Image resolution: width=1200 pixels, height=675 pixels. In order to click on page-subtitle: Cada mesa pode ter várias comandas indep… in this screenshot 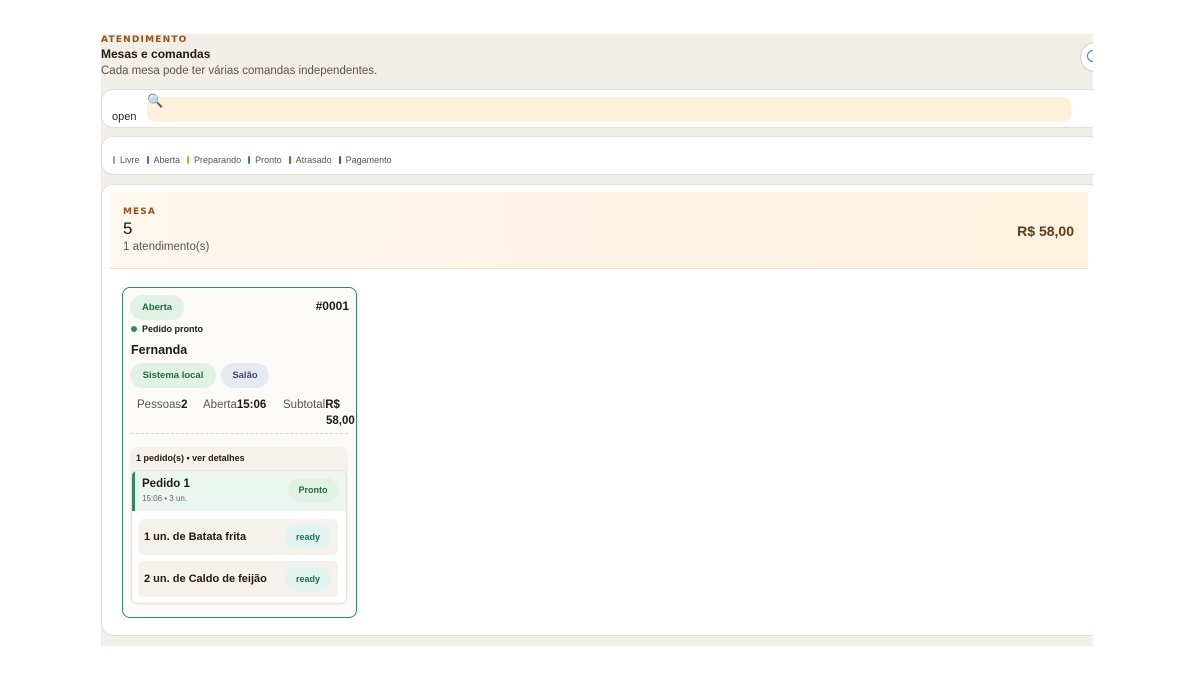, I will do `click(239, 71)`.